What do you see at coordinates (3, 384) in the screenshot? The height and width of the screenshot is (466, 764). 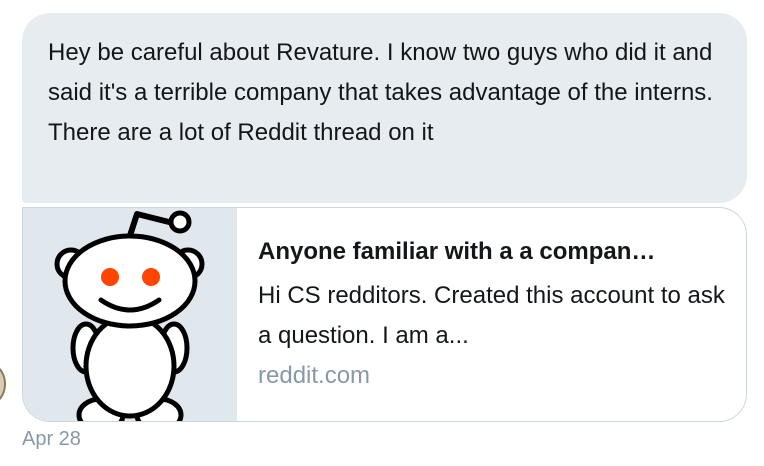 I see `avatar` at bounding box center [3, 384].